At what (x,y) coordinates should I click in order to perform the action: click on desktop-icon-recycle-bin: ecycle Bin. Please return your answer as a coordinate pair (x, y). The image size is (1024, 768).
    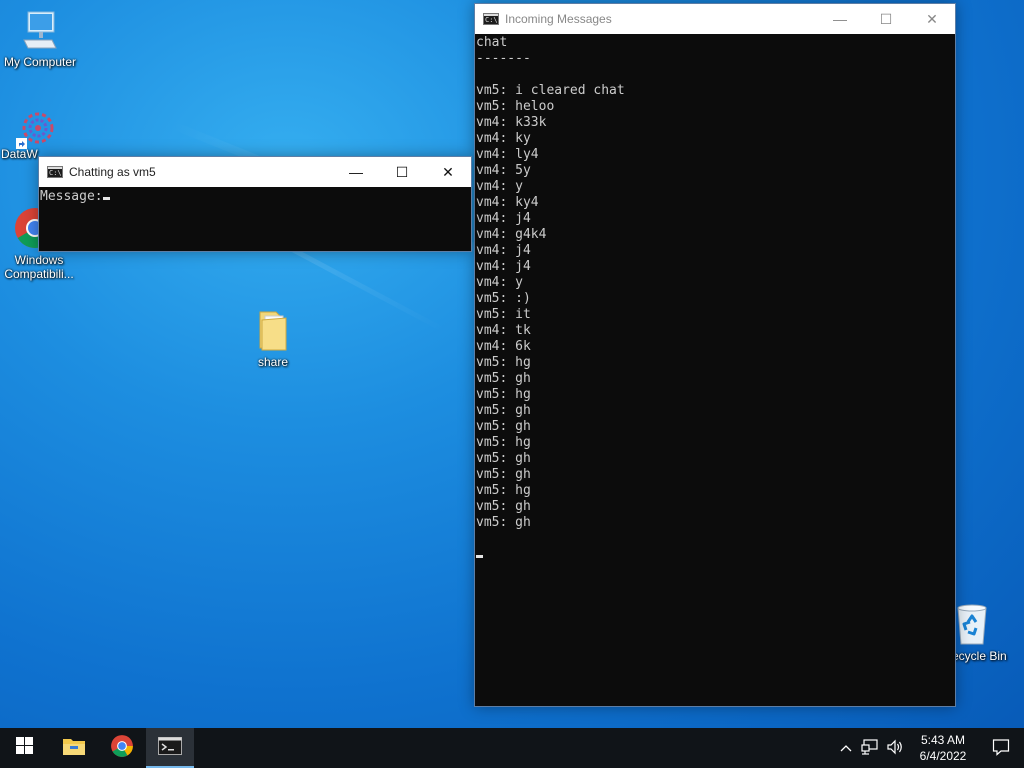
    Looking at the image, I should click on (984, 632).